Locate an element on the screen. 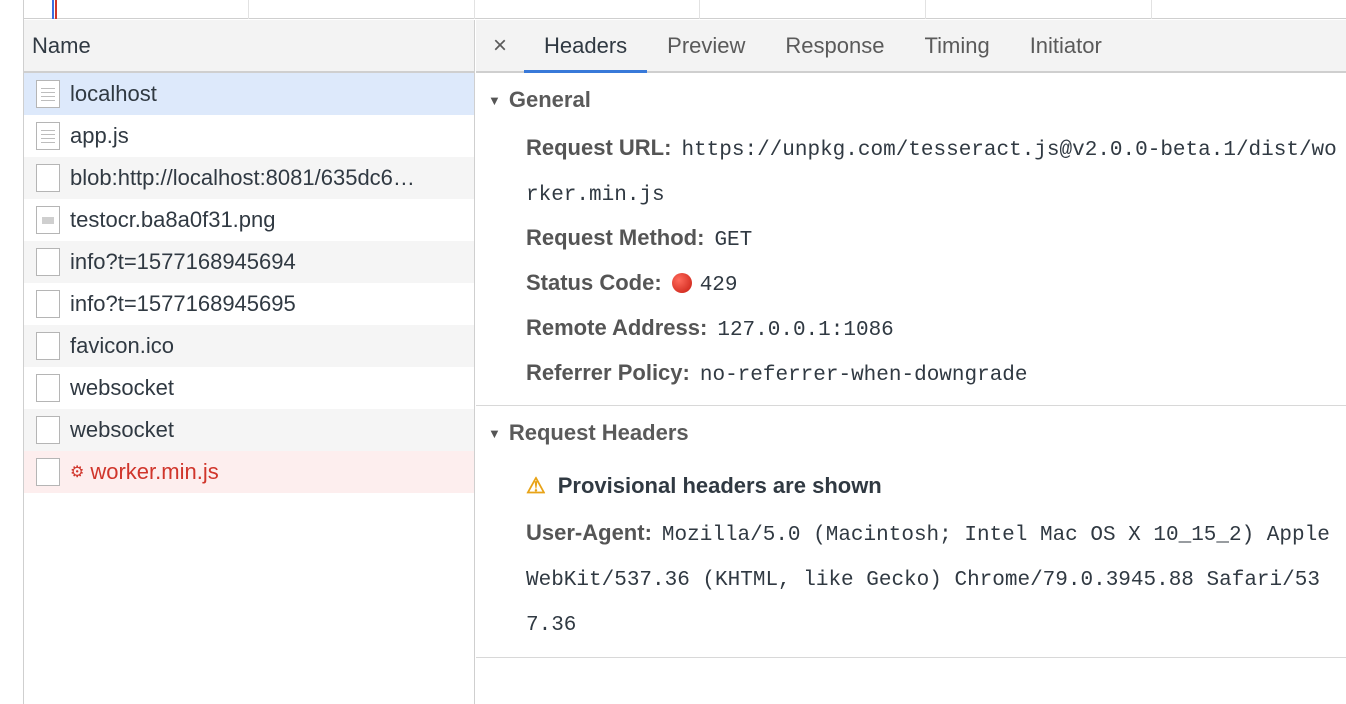 Image resolution: width=1346 pixels, height=704 pixels. request-name: info?t=1577168945695 is located at coordinates (183, 303).